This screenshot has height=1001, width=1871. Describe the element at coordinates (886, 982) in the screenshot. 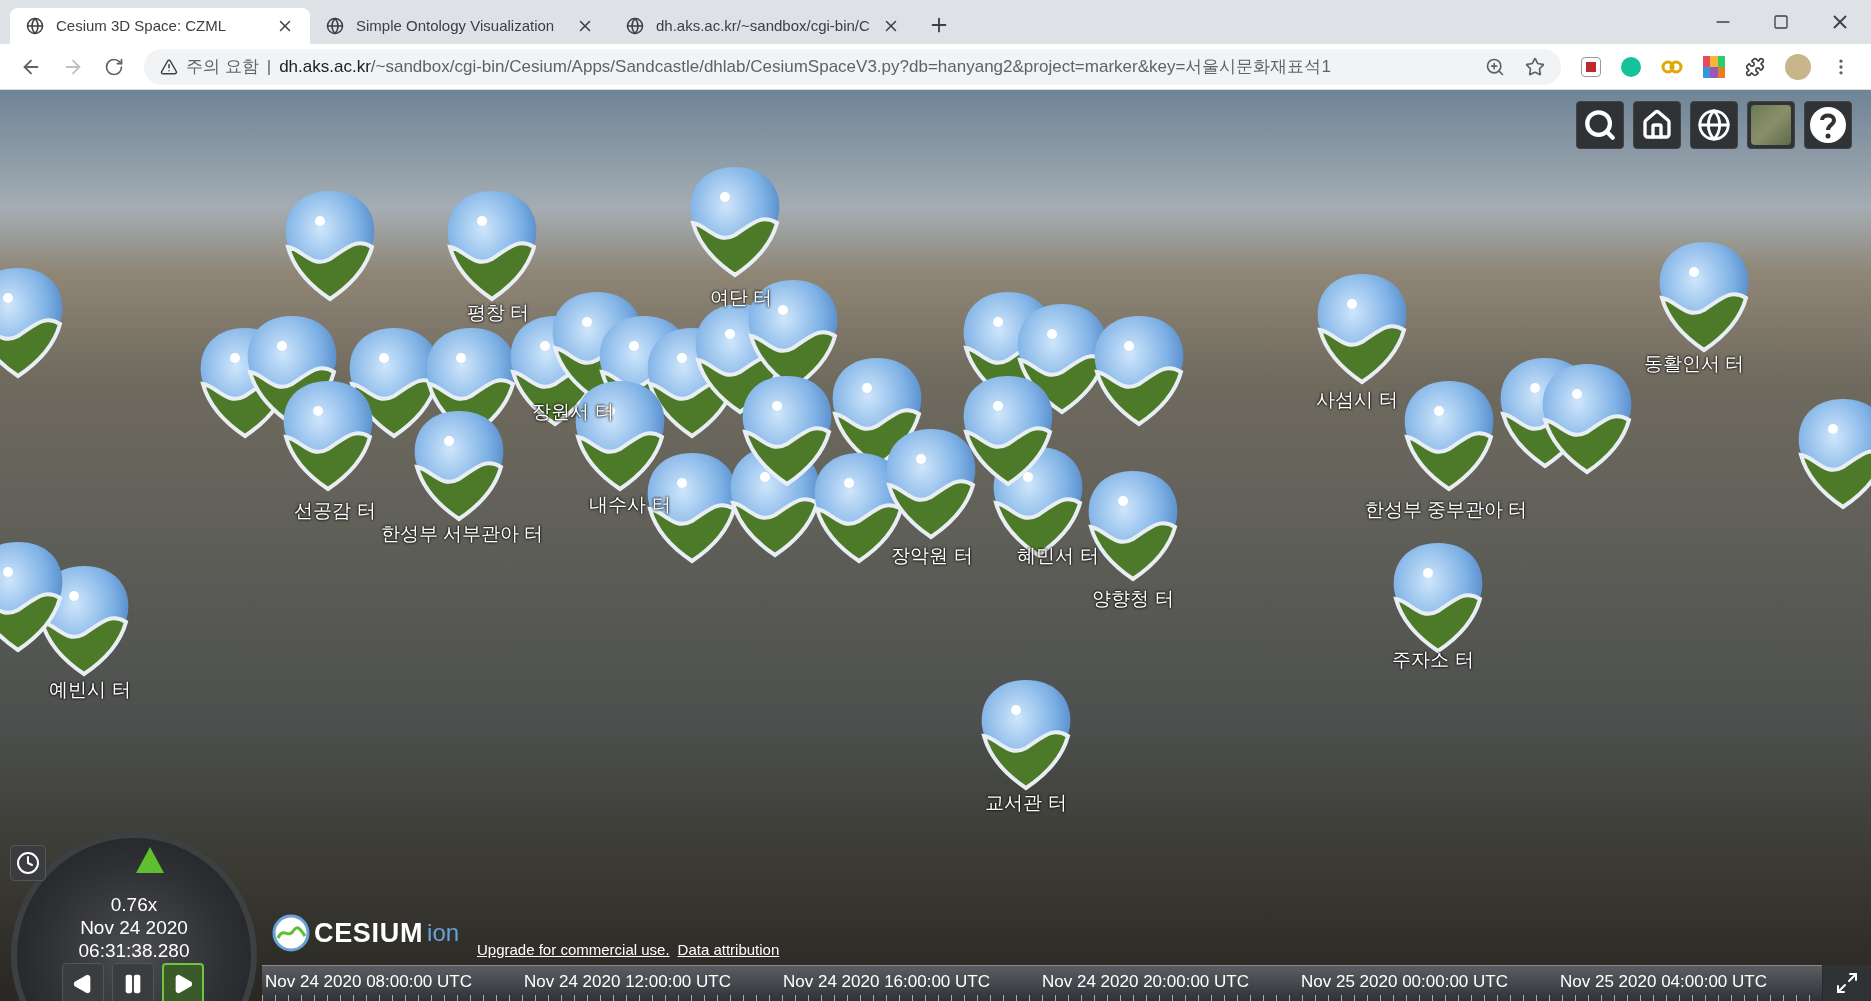

I see `timeline-tick-label: Nov 24 2020 16:00:00 UTC` at that location.